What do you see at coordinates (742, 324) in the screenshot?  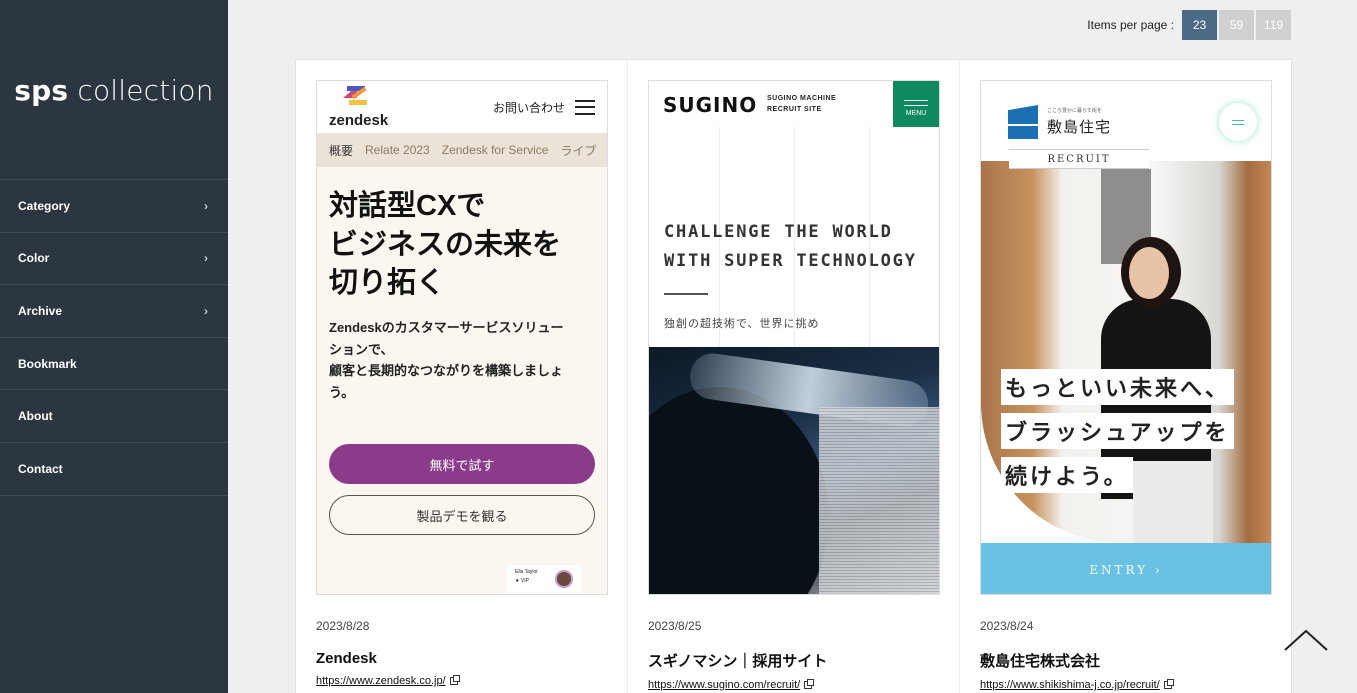 I see `sugino-tagline: 独創の超技術で、世界に挑め` at bounding box center [742, 324].